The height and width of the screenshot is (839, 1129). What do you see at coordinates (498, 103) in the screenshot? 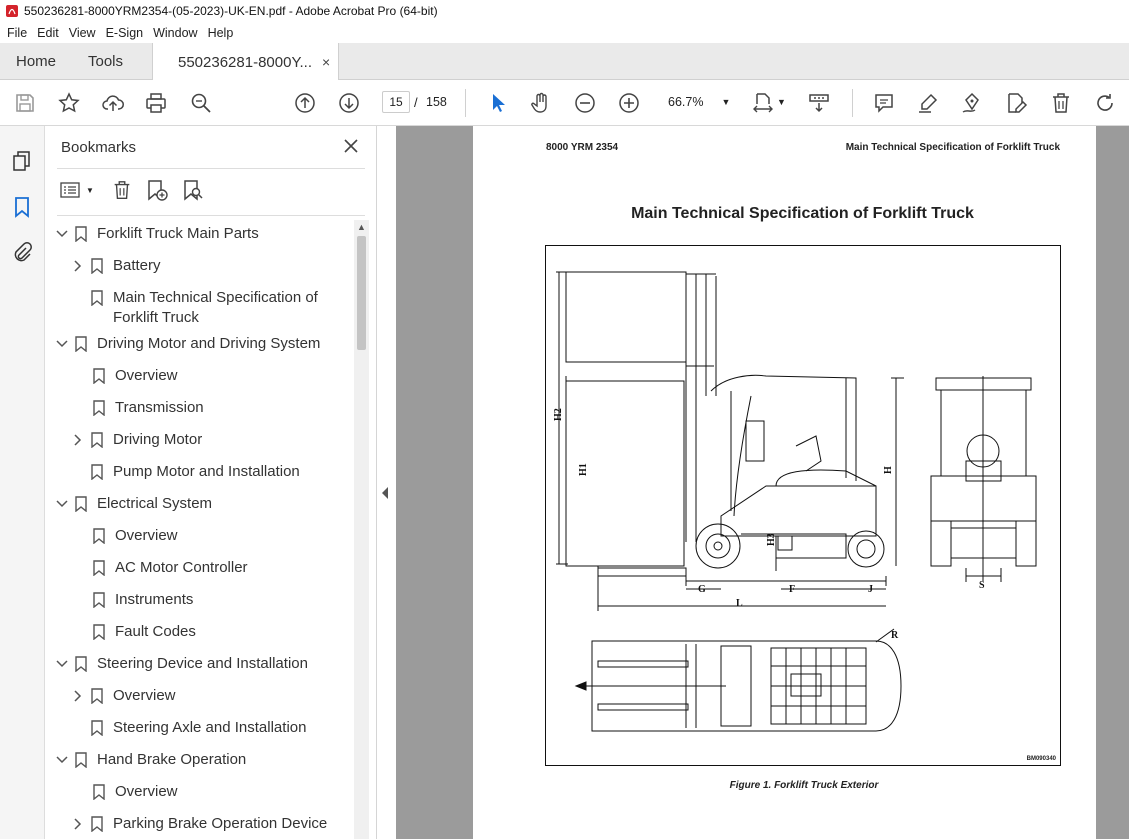
I see `select-tool-button` at bounding box center [498, 103].